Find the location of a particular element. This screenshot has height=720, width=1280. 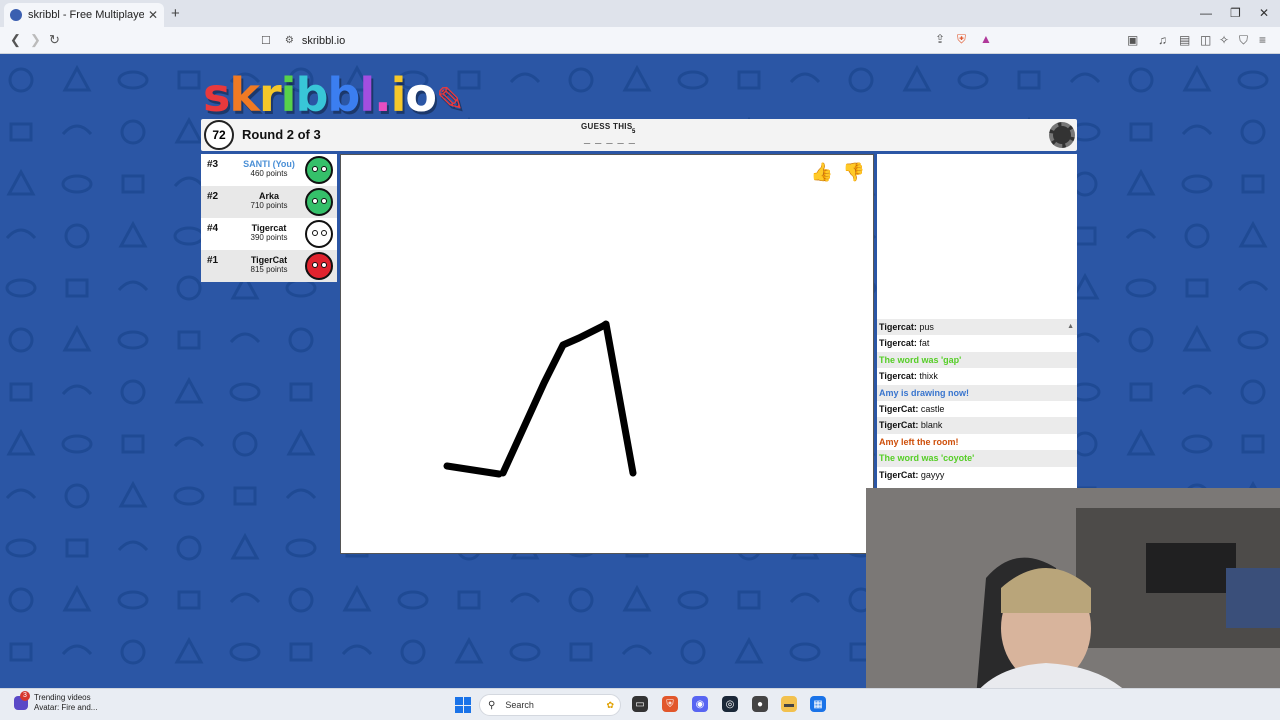

new-tab-button: + is located at coordinates (175, 13).